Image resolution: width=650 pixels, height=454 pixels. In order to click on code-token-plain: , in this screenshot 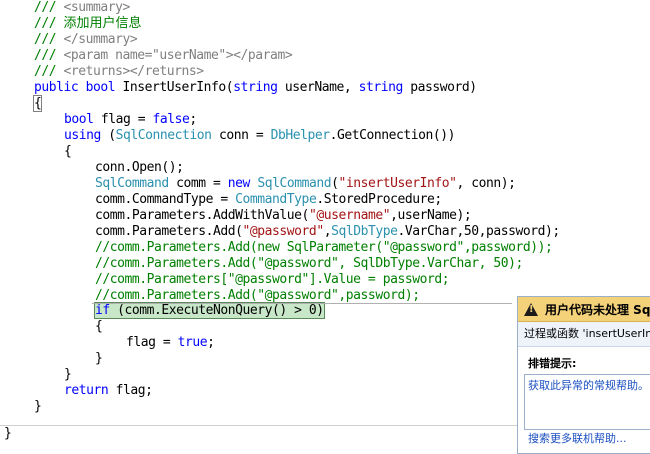, I will do `click(327, 231)`.